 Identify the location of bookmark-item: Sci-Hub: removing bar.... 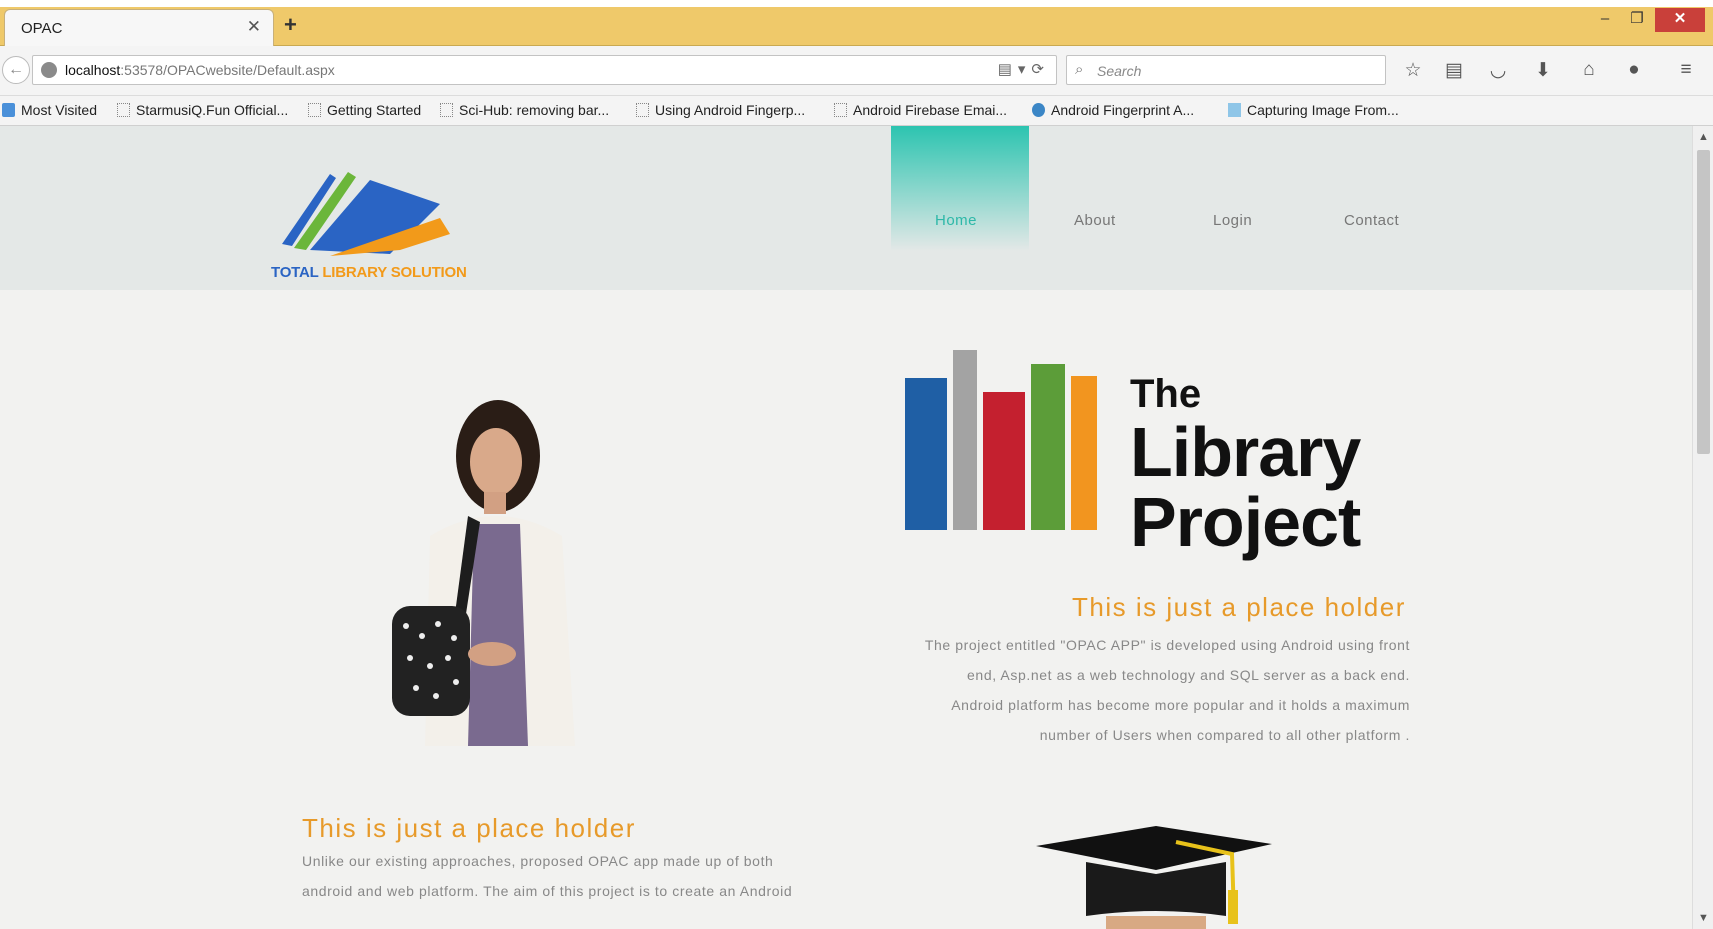
(524, 110).